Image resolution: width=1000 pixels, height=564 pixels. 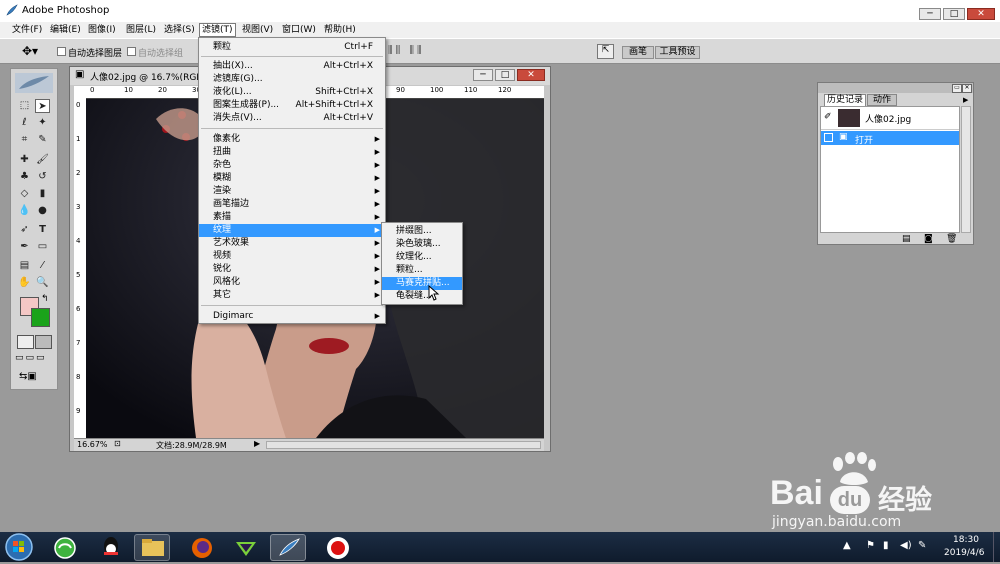 I want to click on status-menu-arrow-icon: ▶, so click(x=257, y=443).